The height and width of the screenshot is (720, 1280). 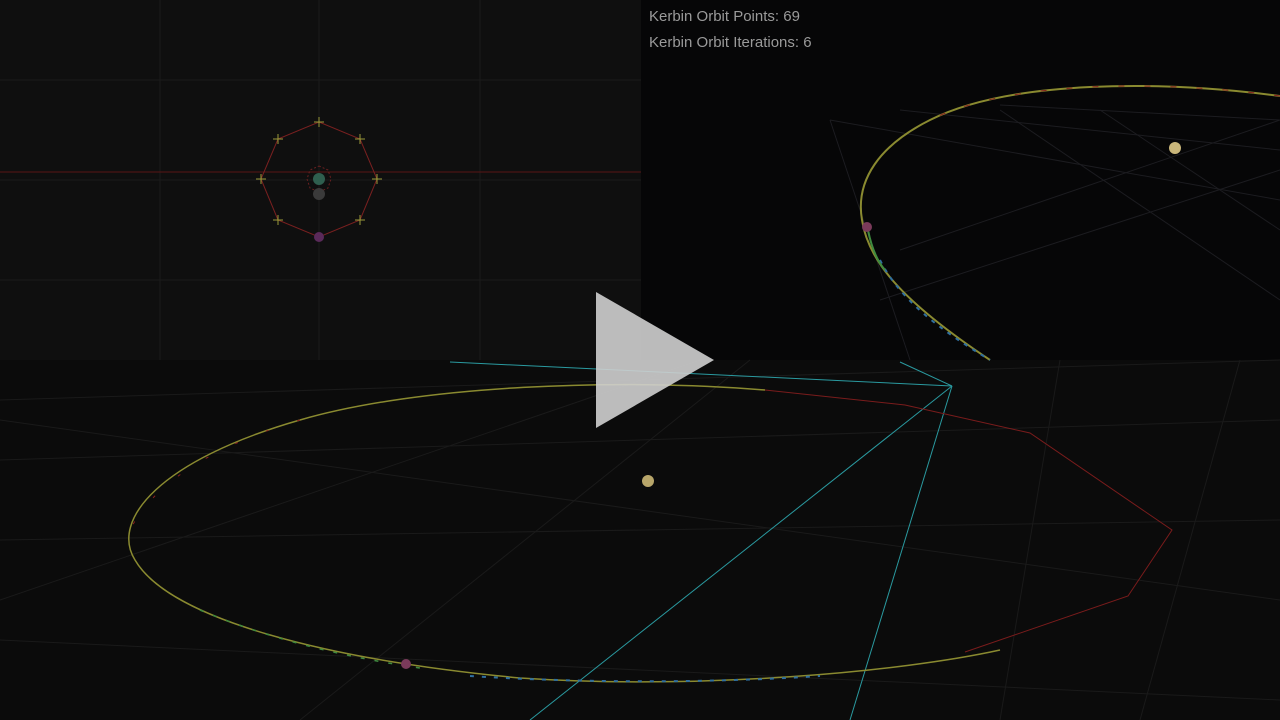 I want to click on orbit-iterations-label: Kerbin Orbit Iterations: 6, so click(x=730, y=42).